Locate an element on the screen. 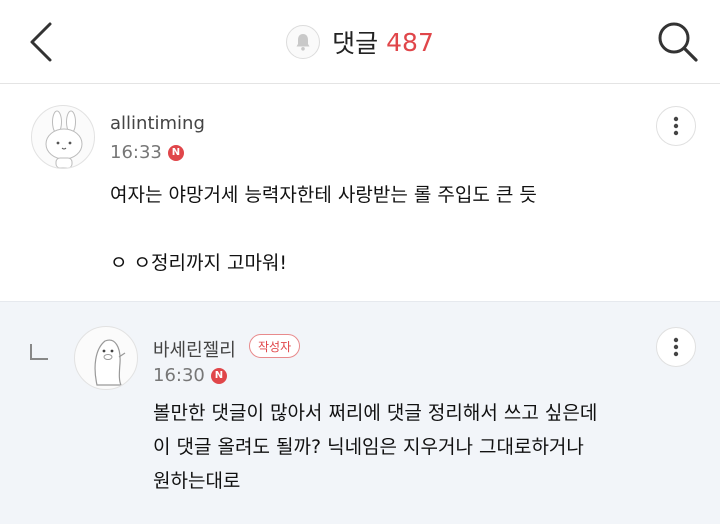 This screenshot has height=524, width=720. comment-meta: 16:30 N is located at coordinates (190, 375).